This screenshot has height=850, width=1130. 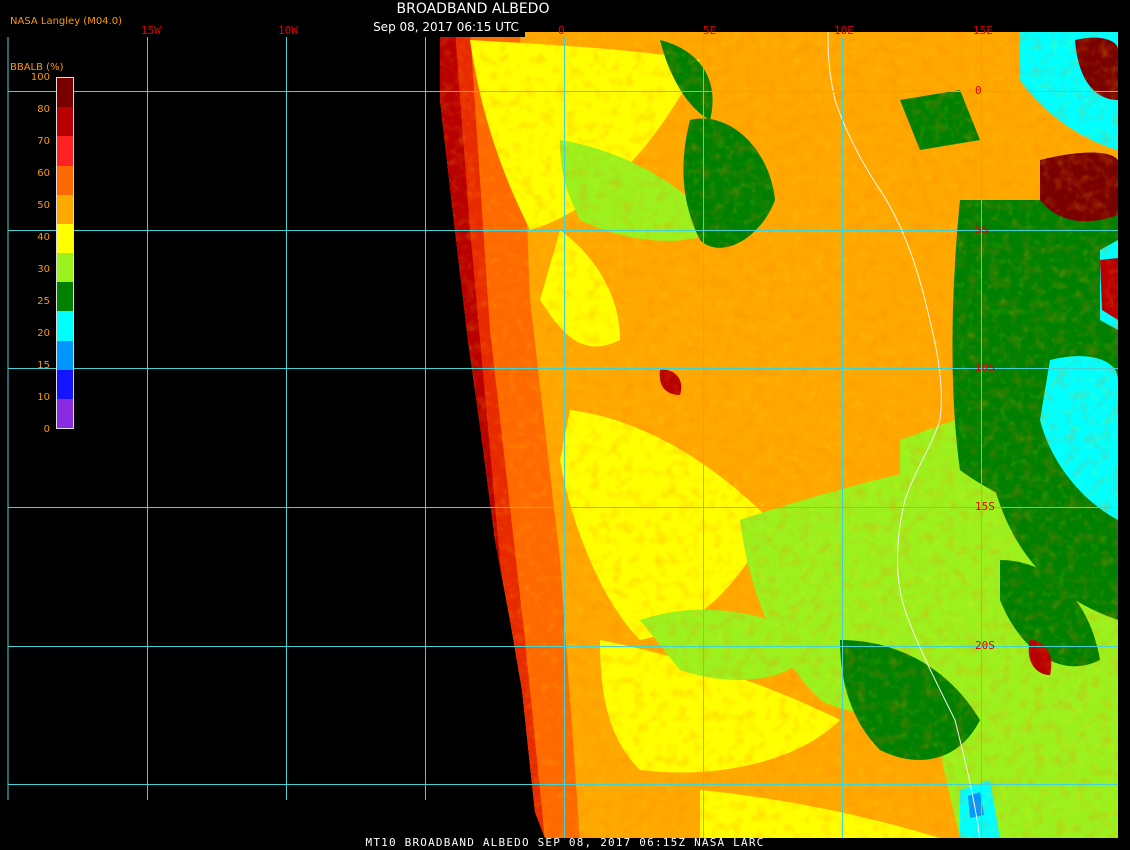 What do you see at coordinates (43, 333) in the screenshot?
I see `colorbar-tick-label: 20` at bounding box center [43, 333].